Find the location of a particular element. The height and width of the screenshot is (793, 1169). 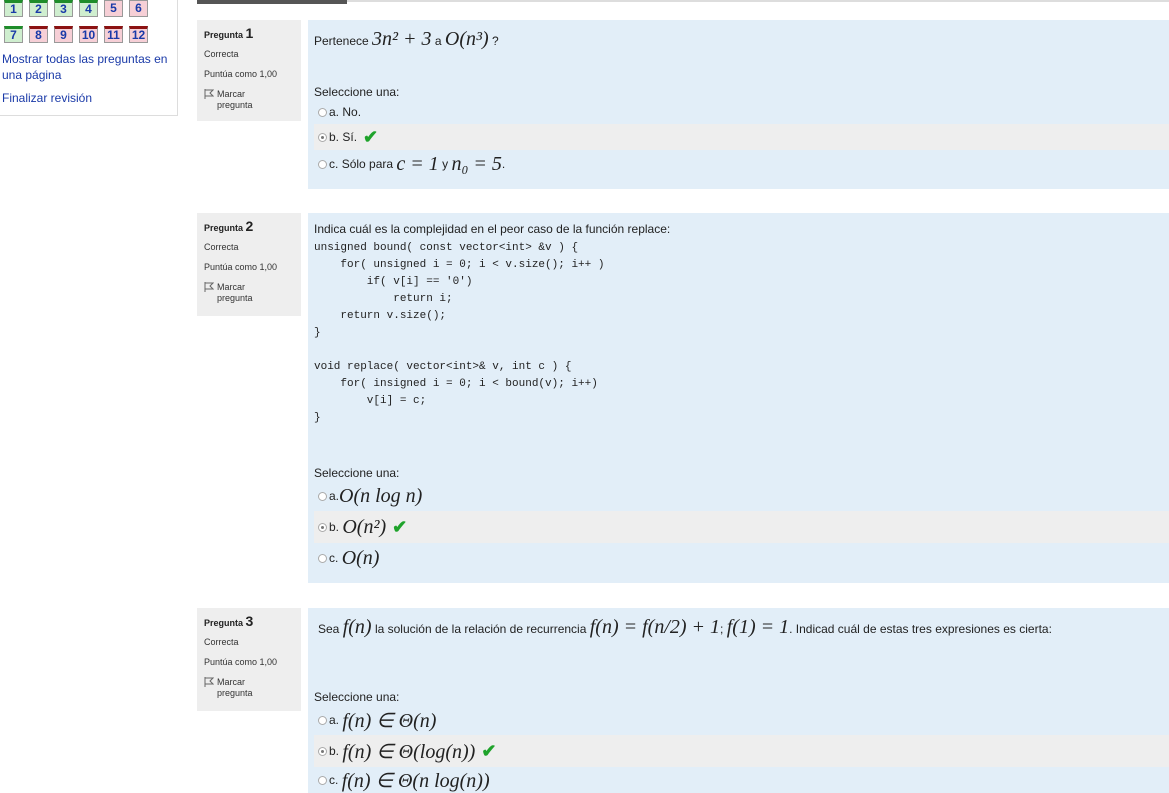

nav-question-11-button: 11 is located at coordinates (113, 34).